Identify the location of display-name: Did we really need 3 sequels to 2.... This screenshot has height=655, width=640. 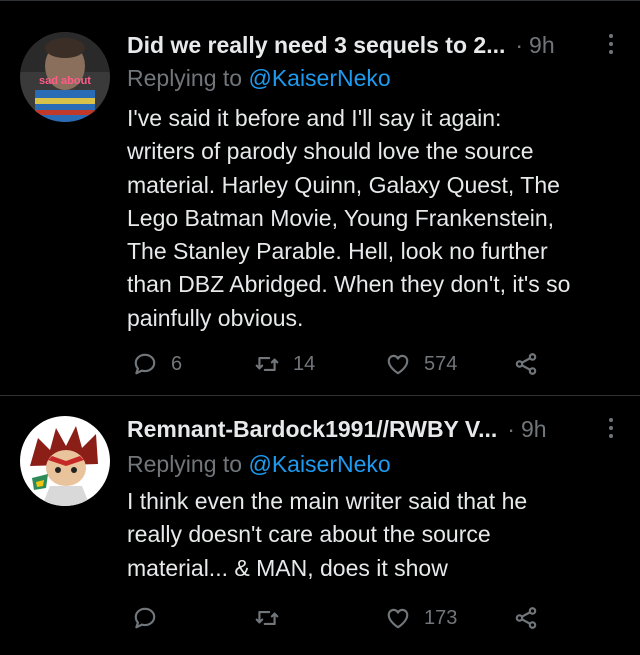
(316, 45).